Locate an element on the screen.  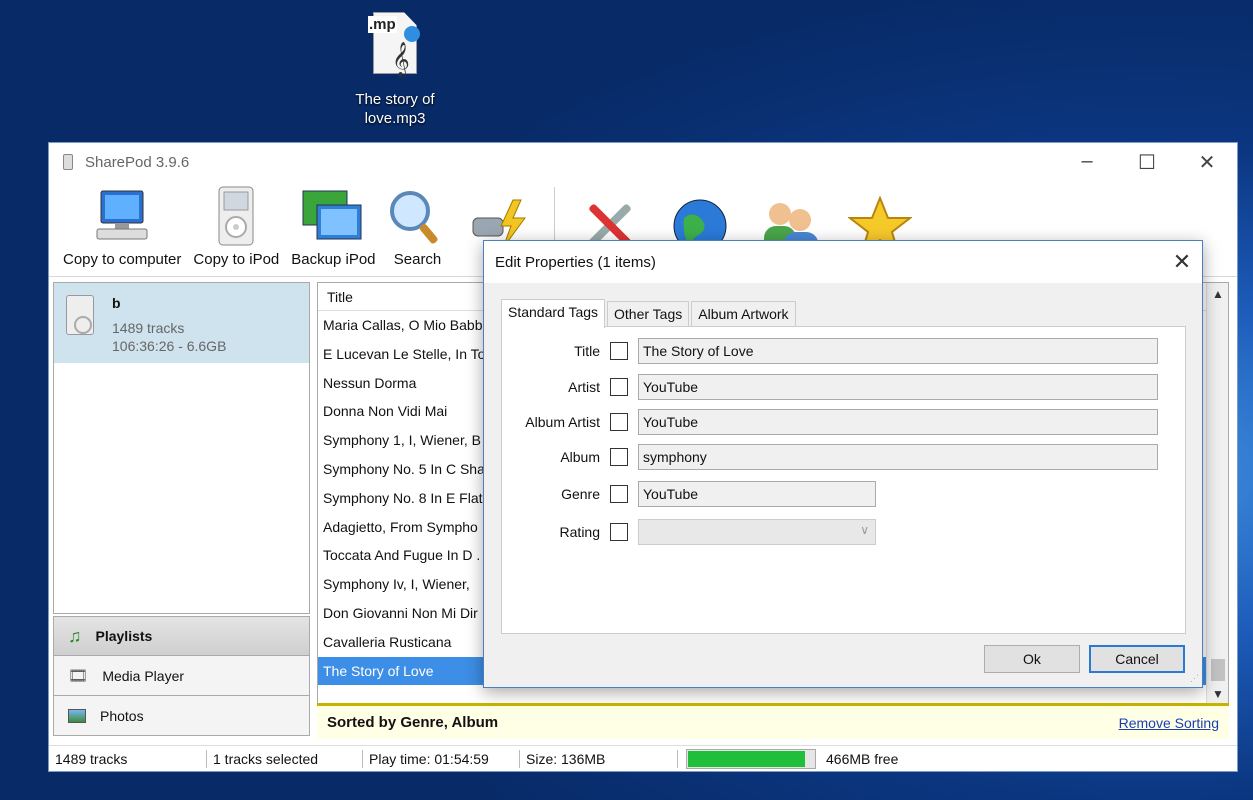
dialog-title: Edit Properties (1 items) is located at coordinates (575, 262).